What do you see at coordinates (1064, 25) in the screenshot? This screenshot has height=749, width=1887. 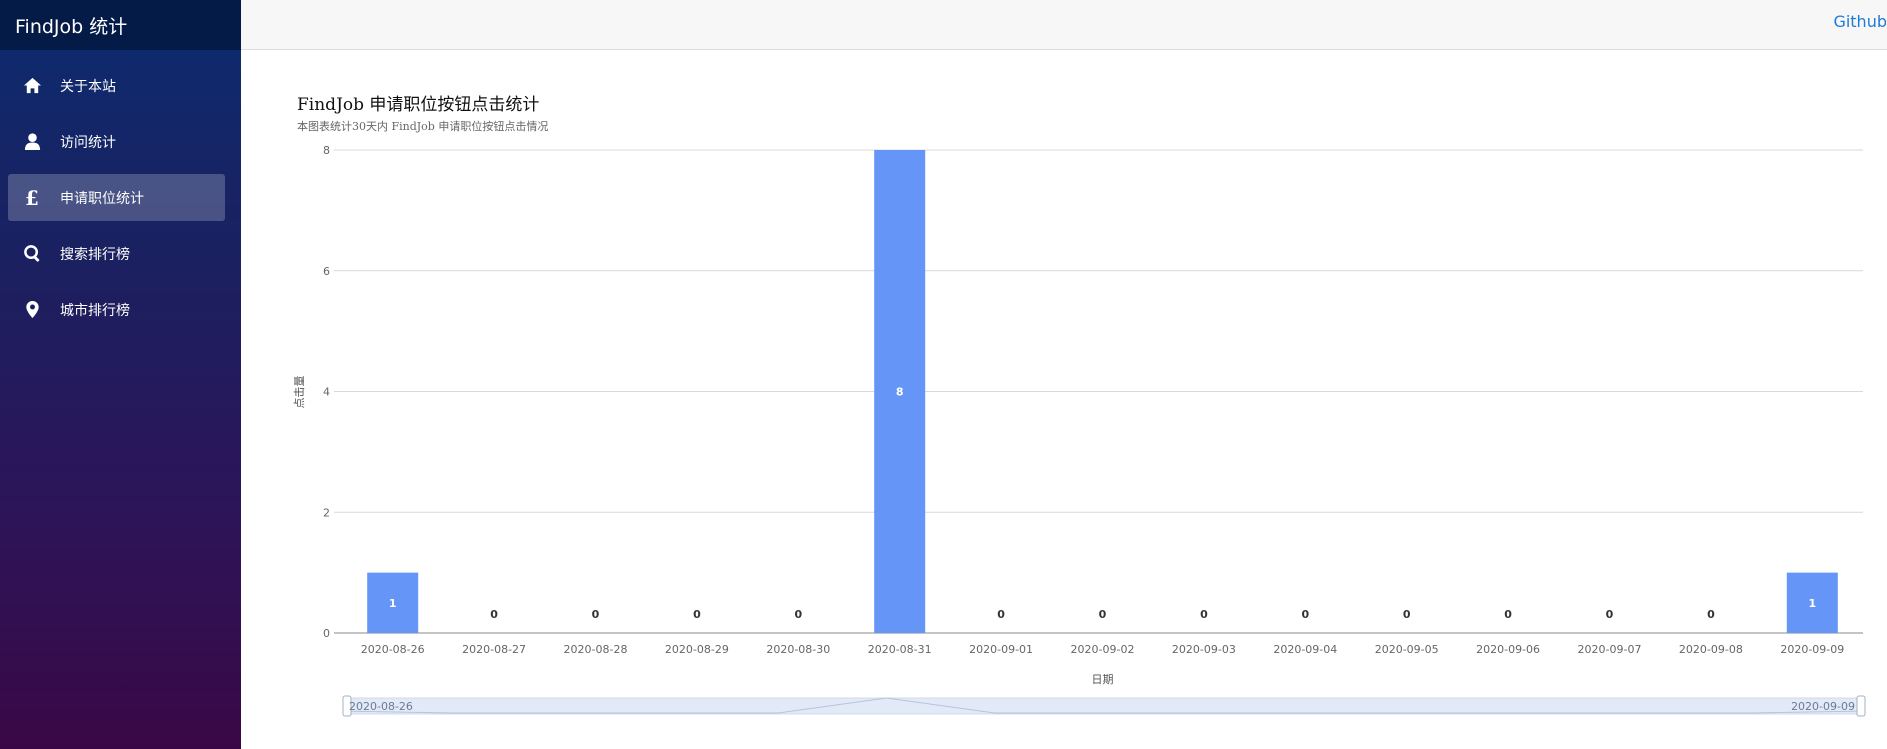 I see `topbar: Github` at bounding box center [1064, 25].